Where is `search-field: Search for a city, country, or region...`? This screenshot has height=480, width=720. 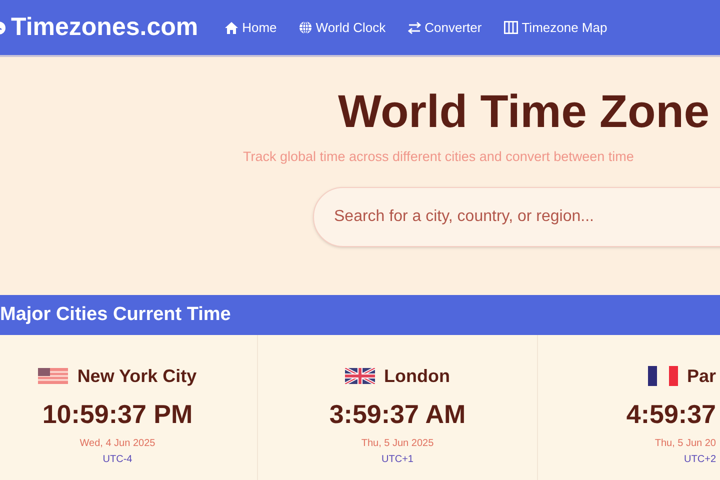
search-field: Search for a city, country, or region... is located at coordinates (516, 217).